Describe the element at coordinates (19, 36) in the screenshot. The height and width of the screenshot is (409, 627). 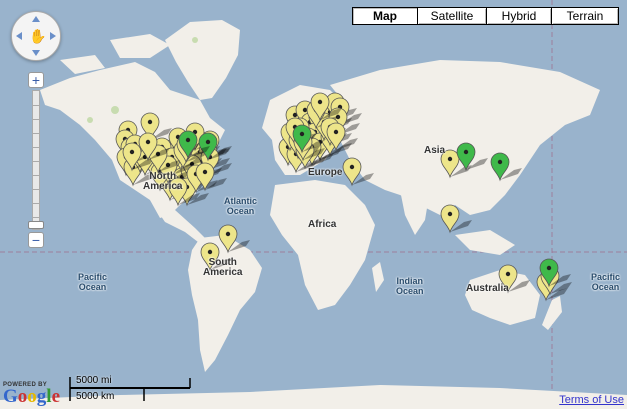
I see `pan-left-icon` at that location.